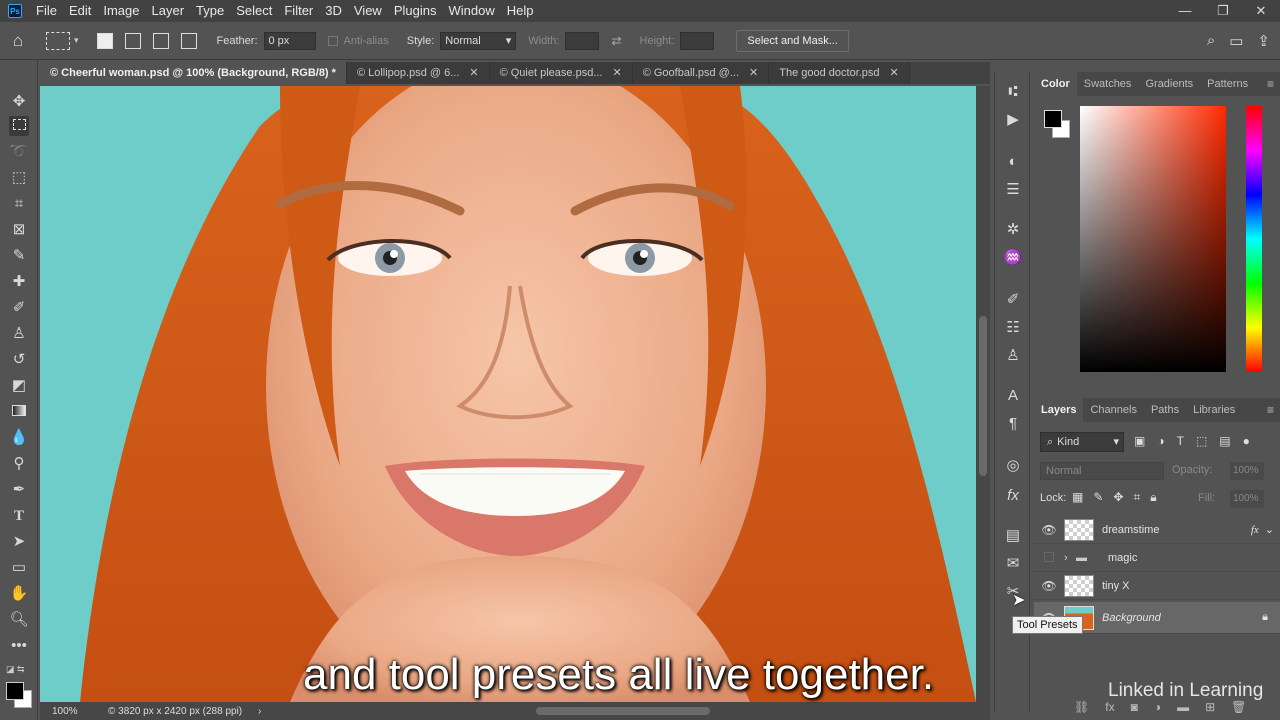  What do you see at coordinates (582, 40) in the screenshot?
I see `width-input` at bounding box center [582, 40].